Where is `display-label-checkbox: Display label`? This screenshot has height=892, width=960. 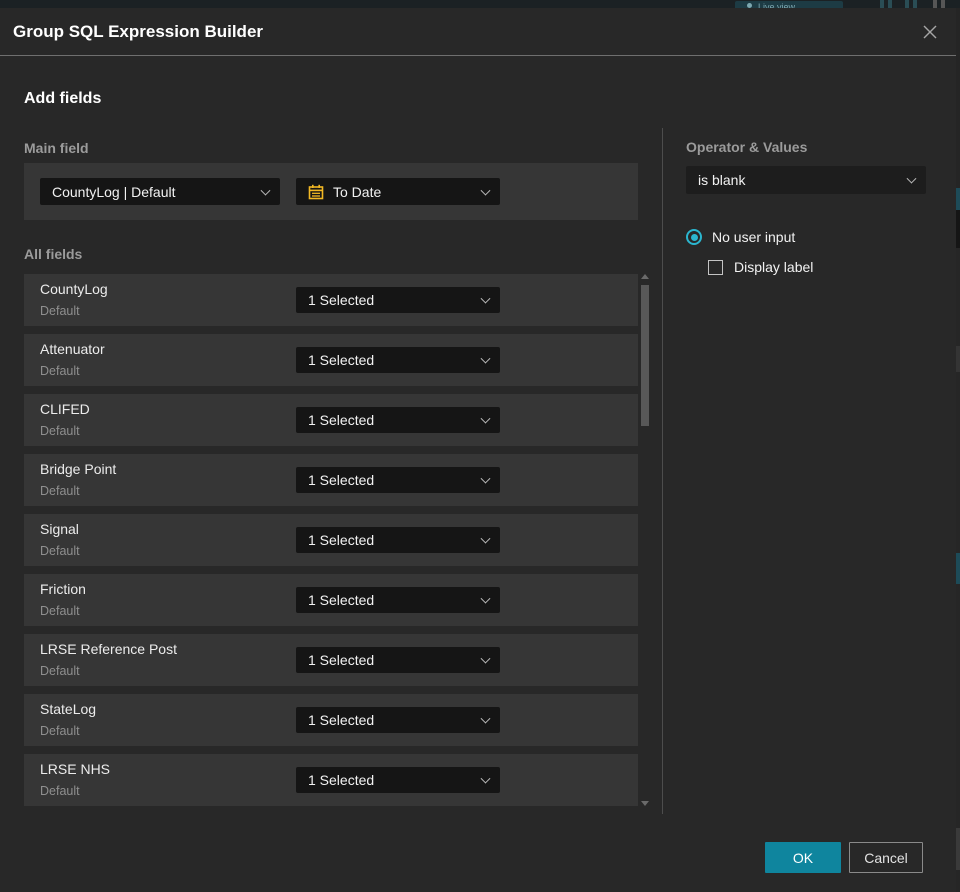
display-label-checkbox: Display label is located at coordinates (760, 267).